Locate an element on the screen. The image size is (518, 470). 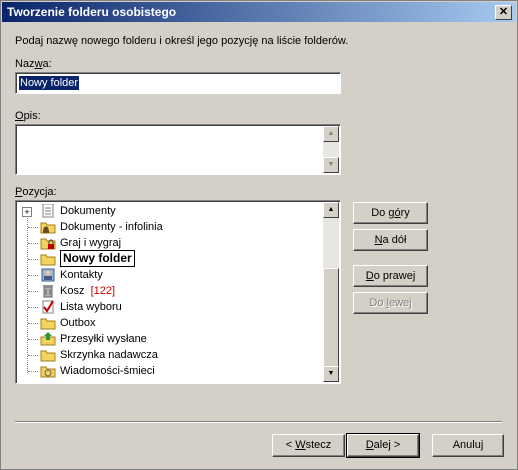
sent-folder-icon is located at coordinates (48, 339).